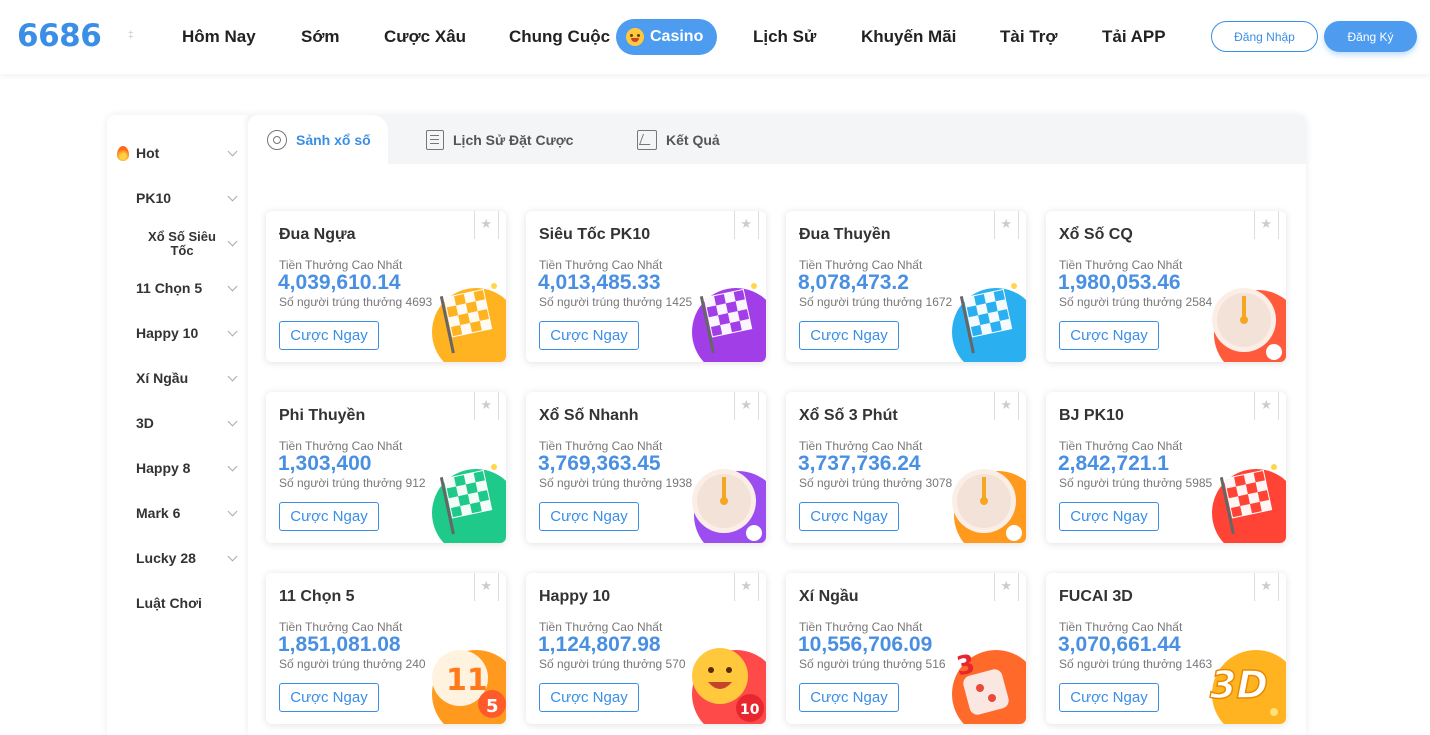 The image size is (1430, 735). Describe the element at coordinates (1136, 664) in the screenshot. I see `winner-count: Số người trúng thưởng 1463` at that location.